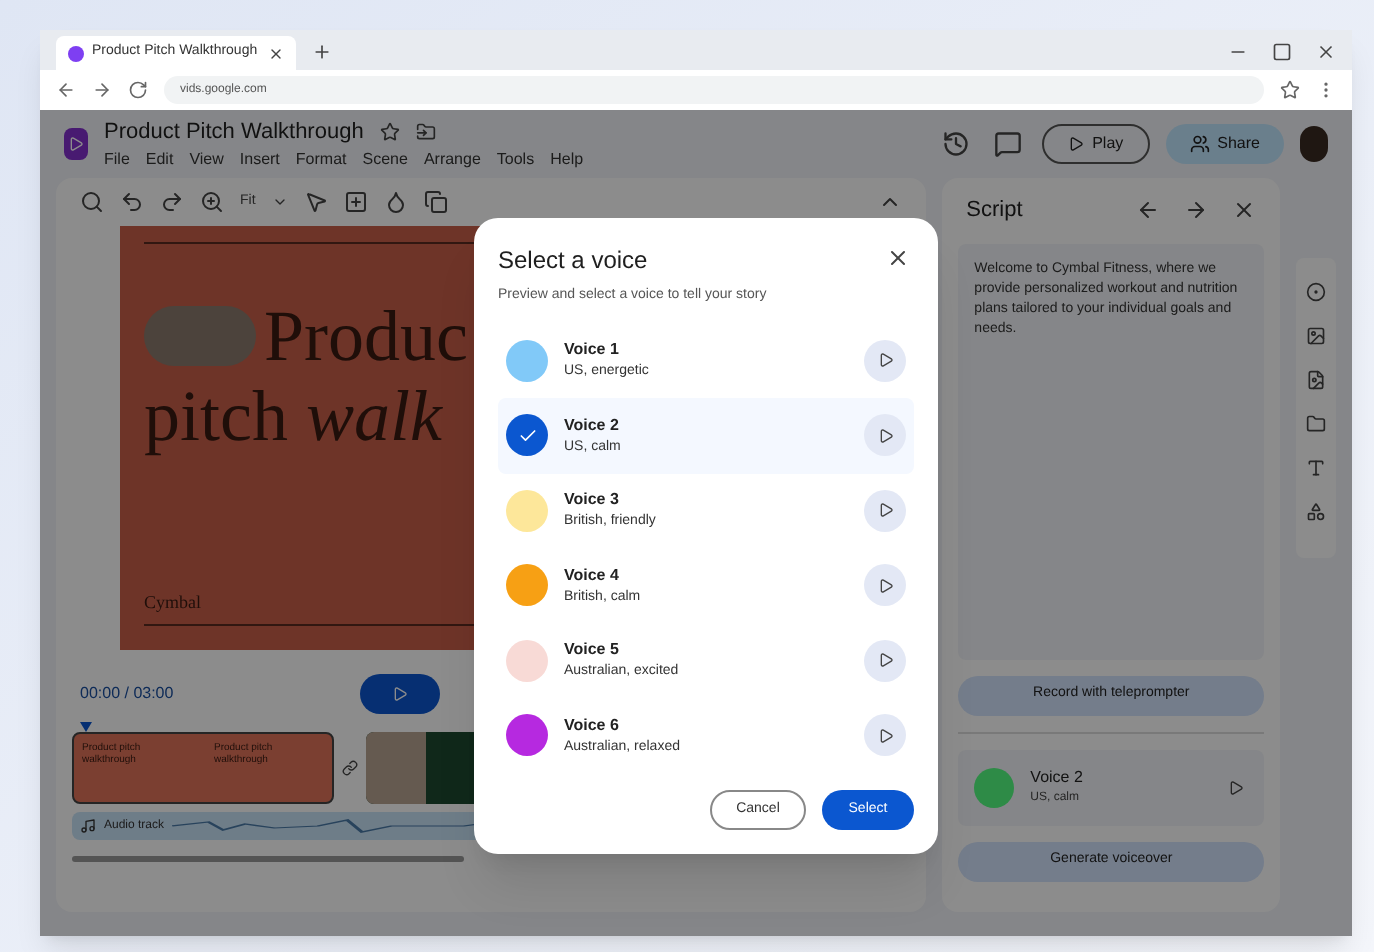 This screenshot has width=1374, height=952. I want to click on undo-icon, so click(132, 202).